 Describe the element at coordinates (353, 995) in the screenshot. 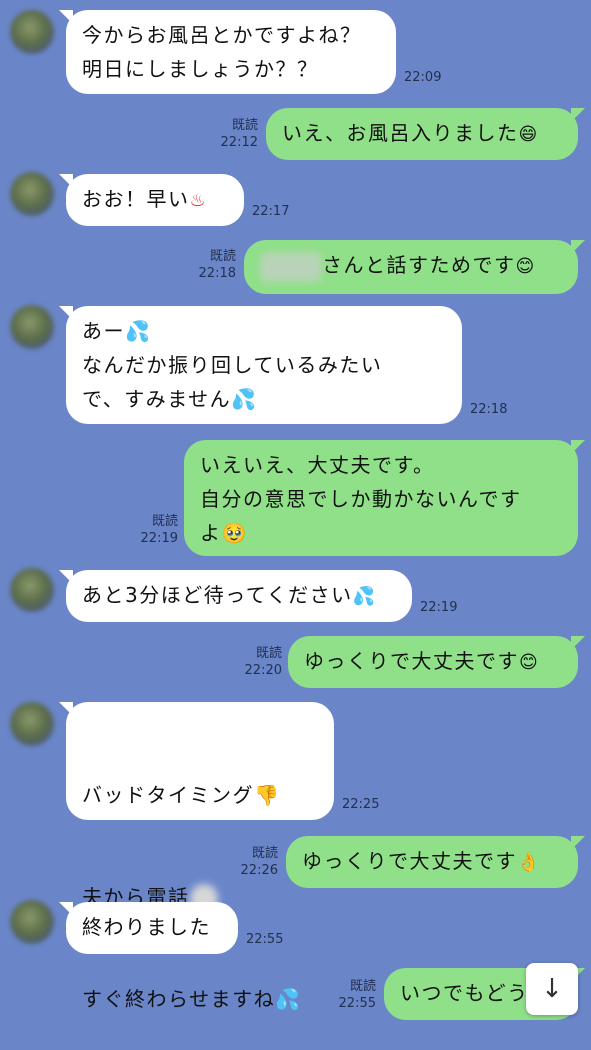

I see `message-meta: 既読 22:55` at that location.